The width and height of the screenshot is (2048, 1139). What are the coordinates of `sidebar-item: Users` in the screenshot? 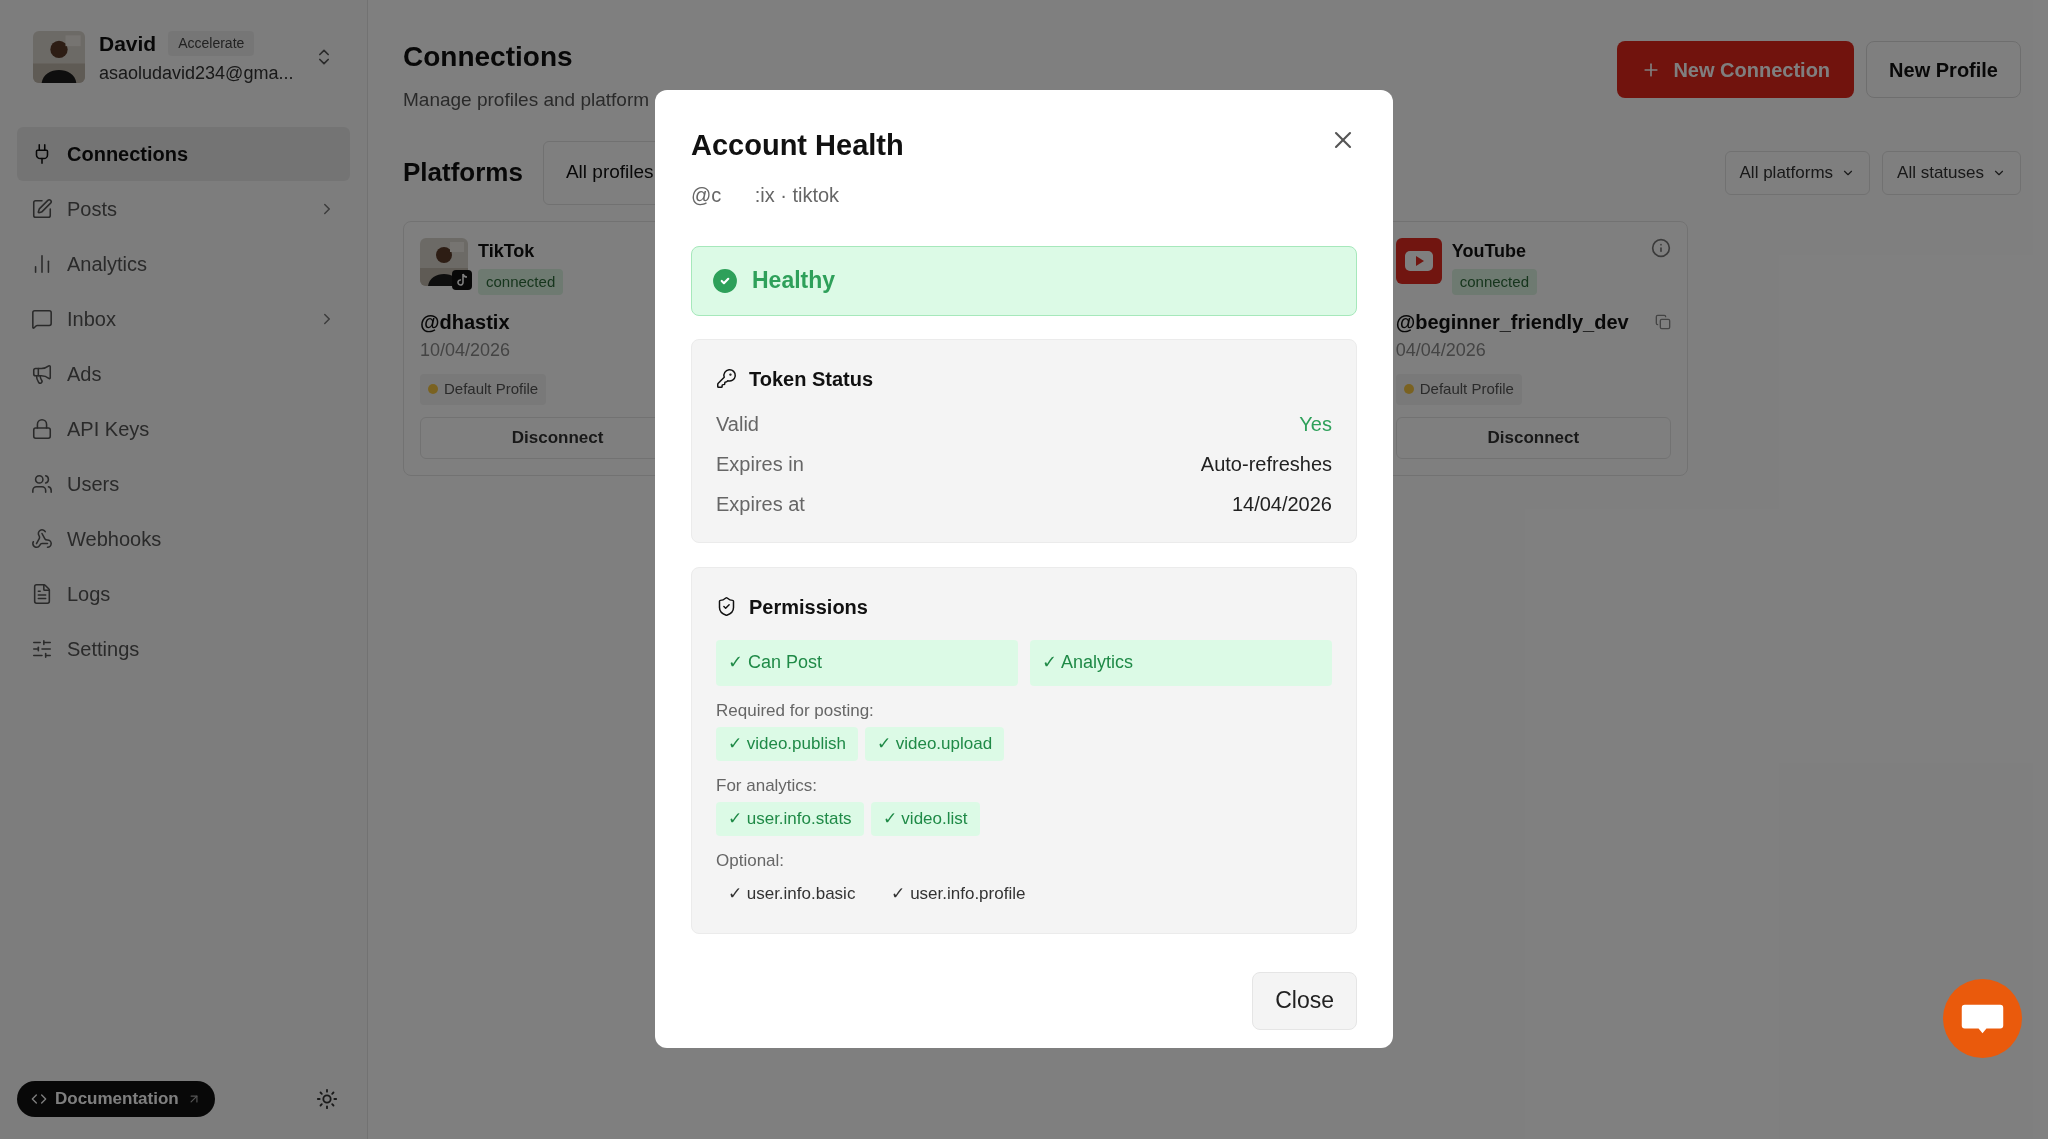 It's located at (183, 483).